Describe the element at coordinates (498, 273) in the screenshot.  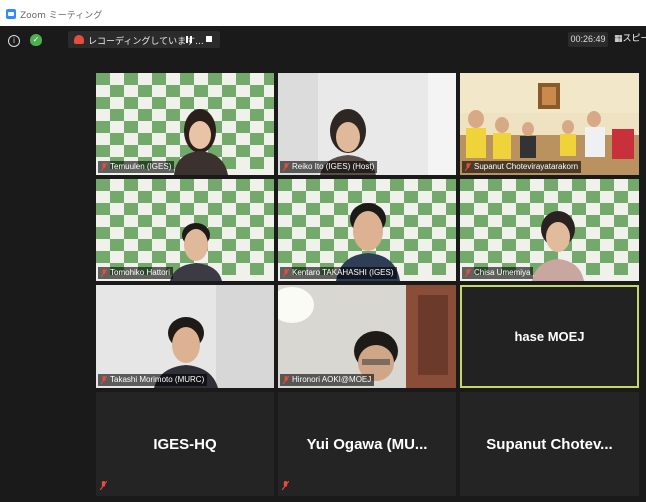
I see `participant-name: Chisa Umemiya` at that location.